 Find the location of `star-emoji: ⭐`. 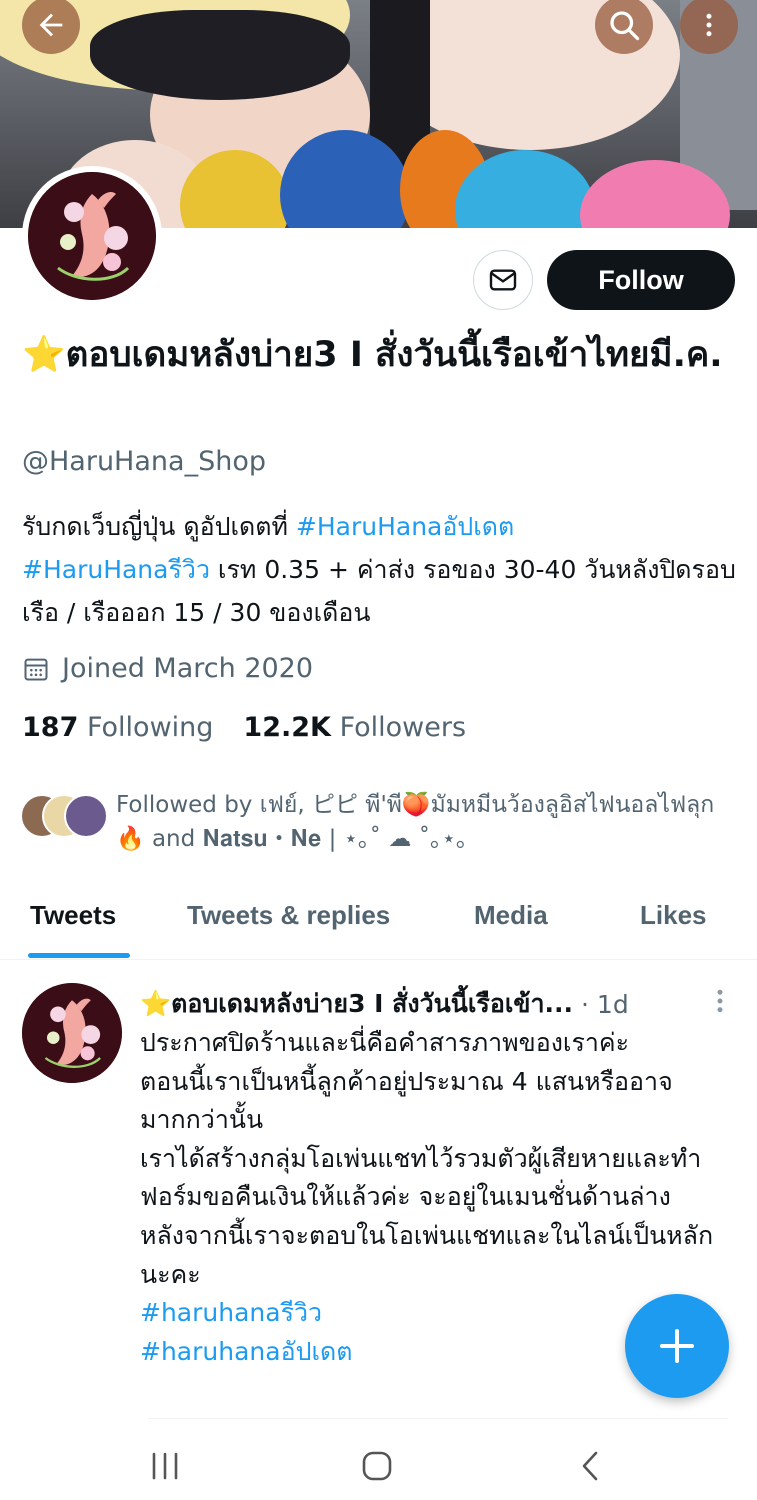

star-emoji: ⭐ is located at coordinates (44, 355).